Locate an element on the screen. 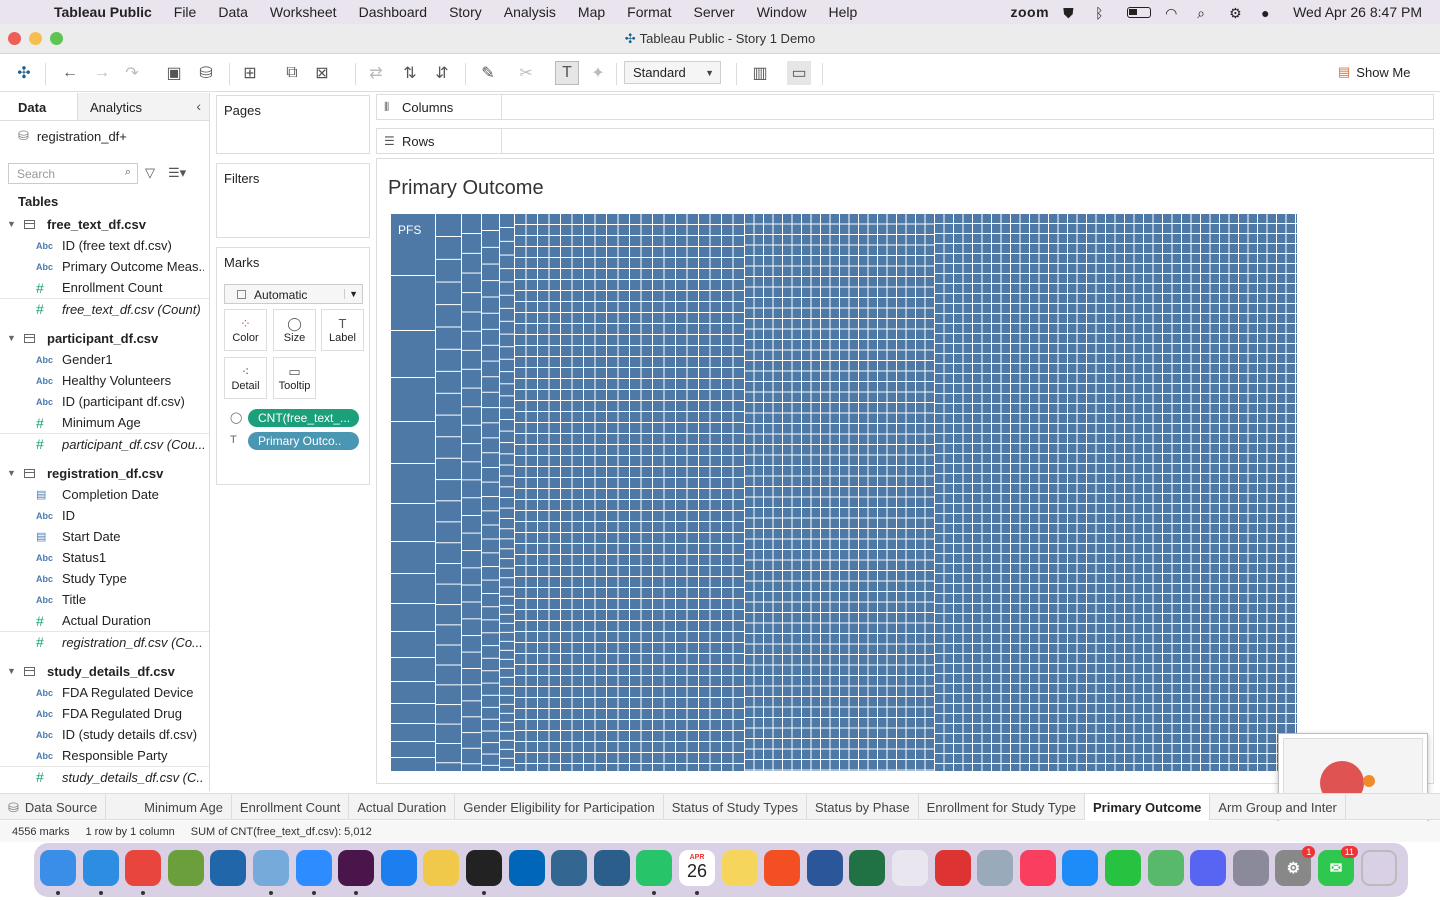 This screenshot has width=1440, height=900. bluetooth-icon: ᛒ is located at coordinates (1104, 13).